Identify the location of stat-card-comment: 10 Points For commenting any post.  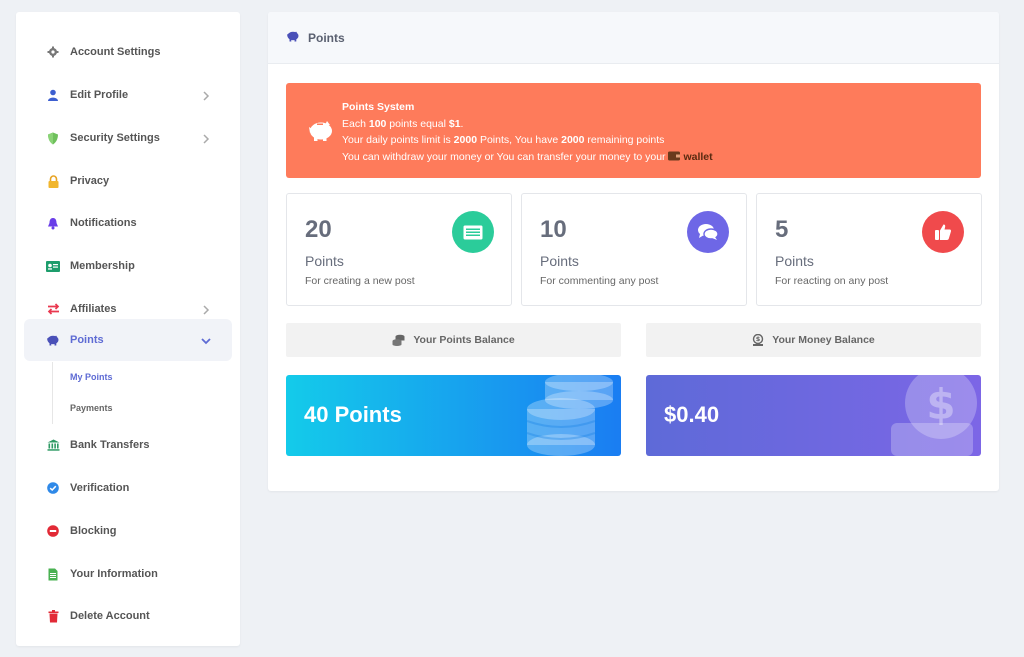
(634, 249).